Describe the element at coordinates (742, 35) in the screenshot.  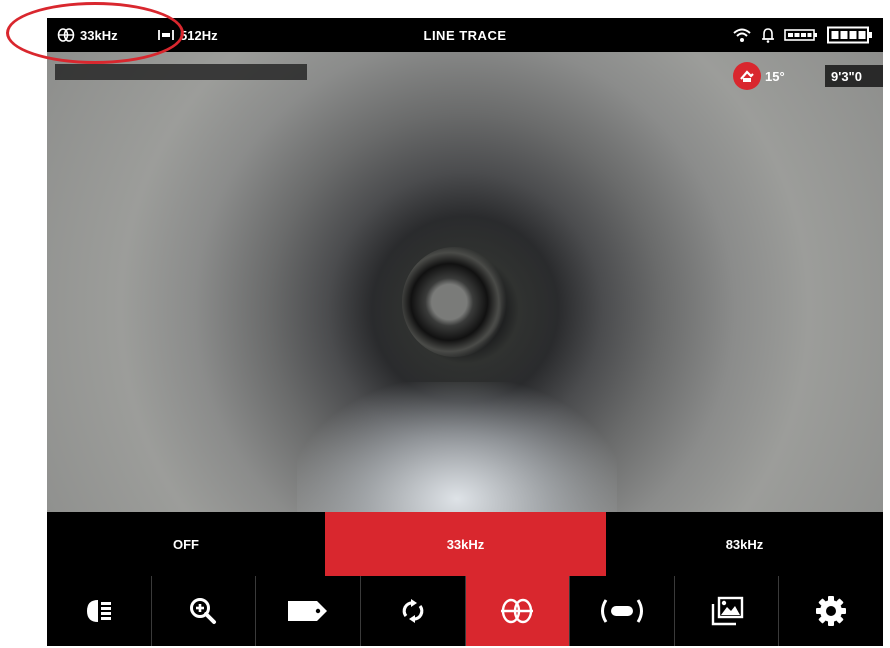
I see `wifi-icon` at that location.